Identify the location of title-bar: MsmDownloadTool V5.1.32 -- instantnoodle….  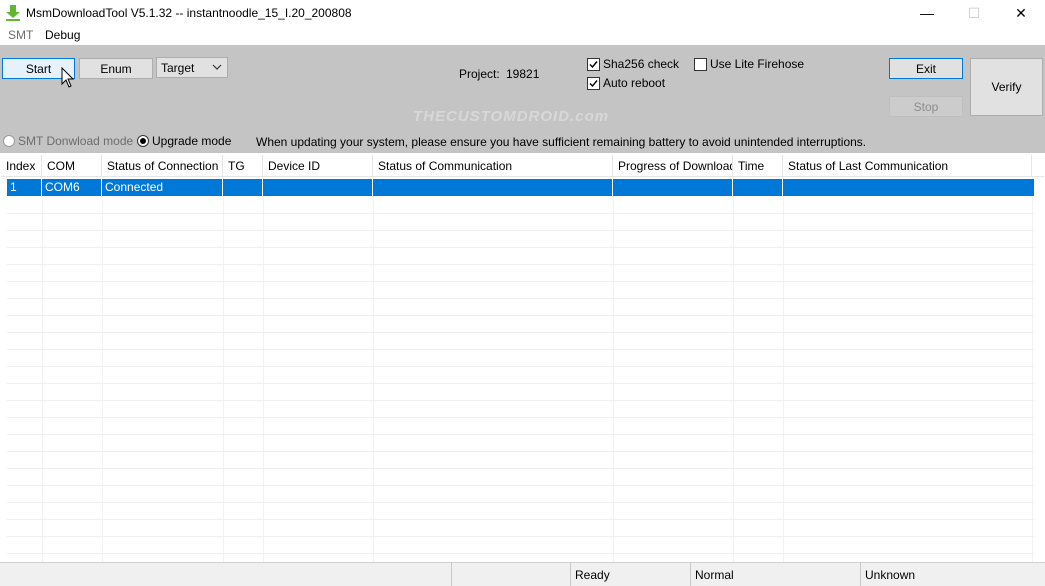
(522, 13).